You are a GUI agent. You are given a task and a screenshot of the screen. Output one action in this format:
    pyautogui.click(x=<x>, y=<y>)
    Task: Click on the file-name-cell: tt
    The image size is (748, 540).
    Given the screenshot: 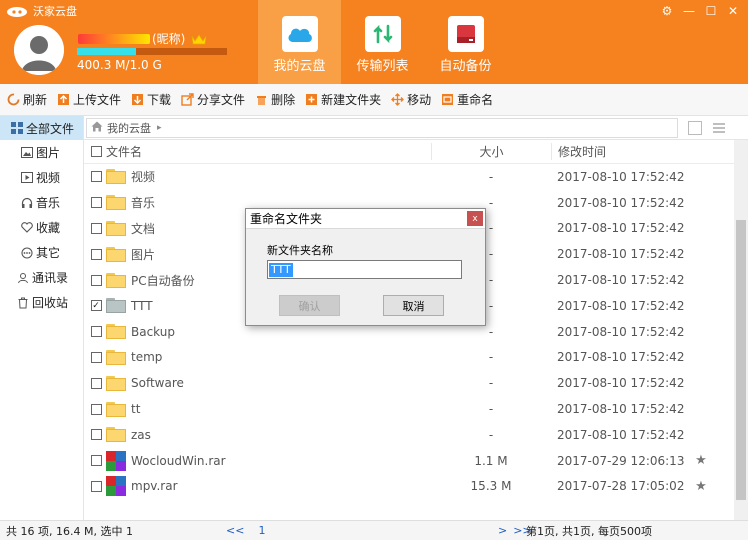 What is the action you would take?
    pyautogui.click(x=267, y=409)
    